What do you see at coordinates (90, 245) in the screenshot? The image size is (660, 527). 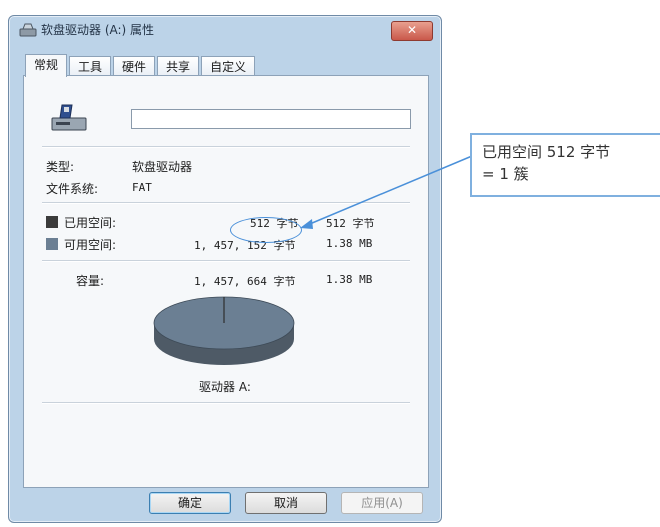 I see `free-space-label: 可用空间:` at bounding box center [90, 245].